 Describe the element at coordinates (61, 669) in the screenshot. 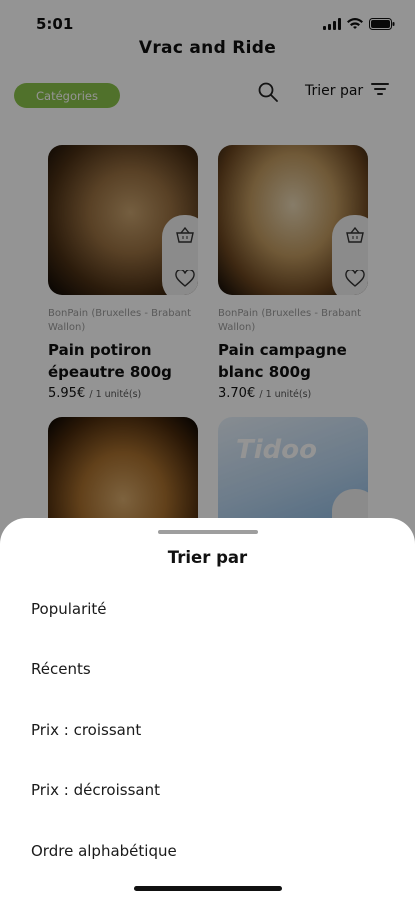

I see `sort-option-recent: Récents` at that location.